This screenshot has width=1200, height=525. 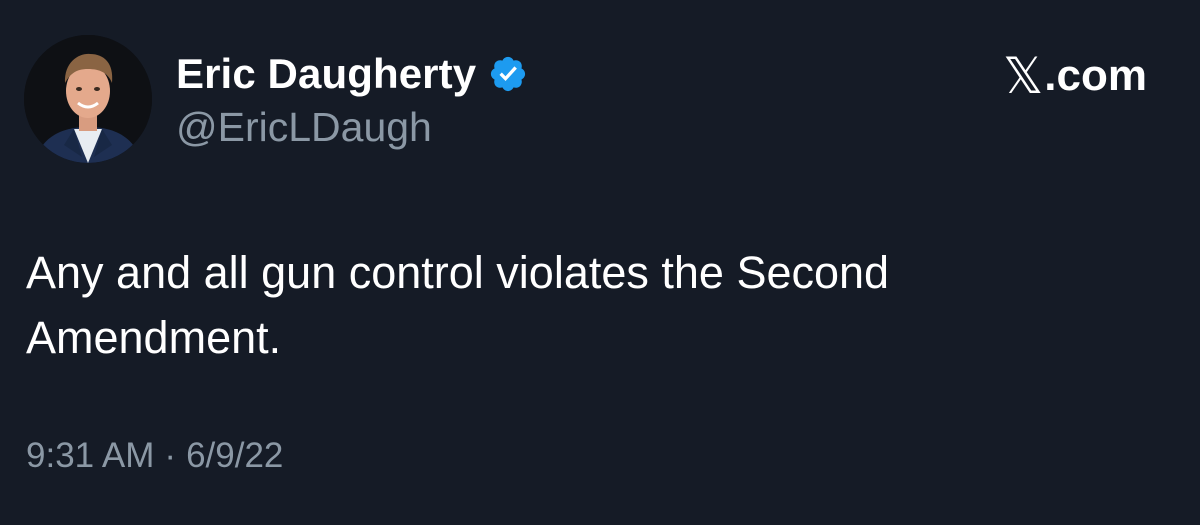 I want to click on author-handle: @EricLDaugh, so click(x=304, y=127).